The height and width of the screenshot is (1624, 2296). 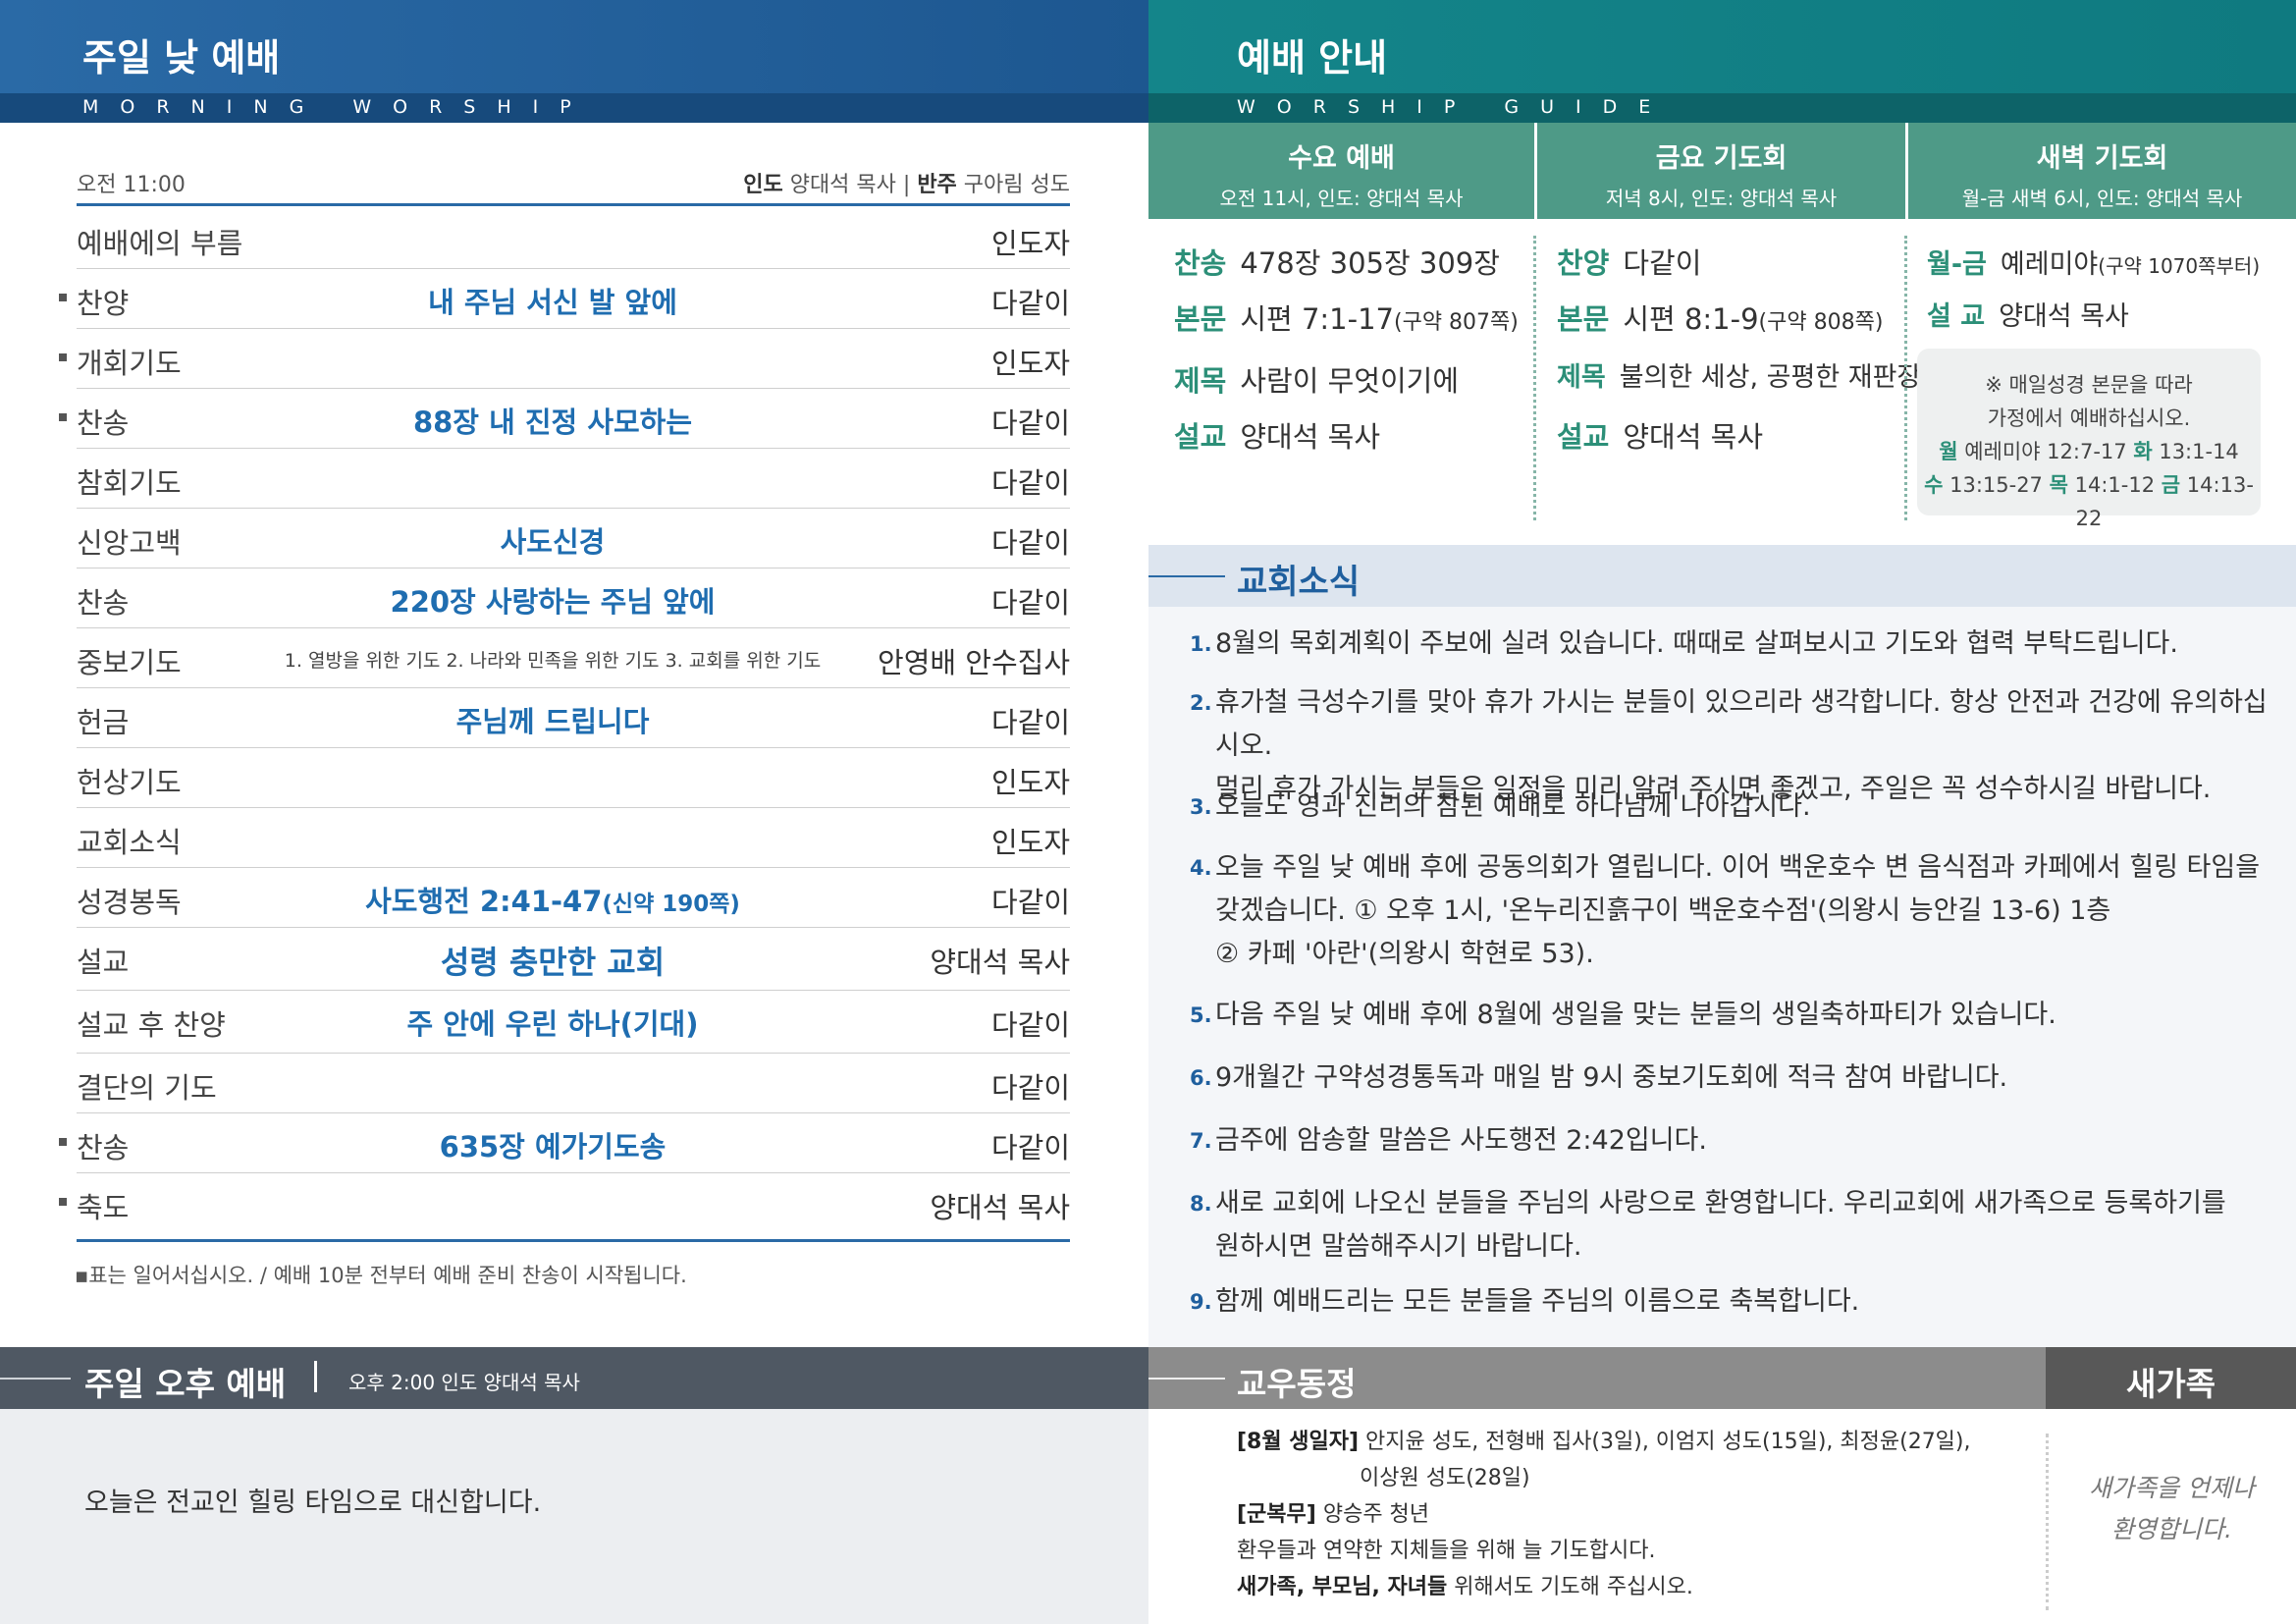 What do you see at coordinates (1299, 582) in the screenshot?
I see `news-title: 교회소식` at bounding box center [1299, 582].